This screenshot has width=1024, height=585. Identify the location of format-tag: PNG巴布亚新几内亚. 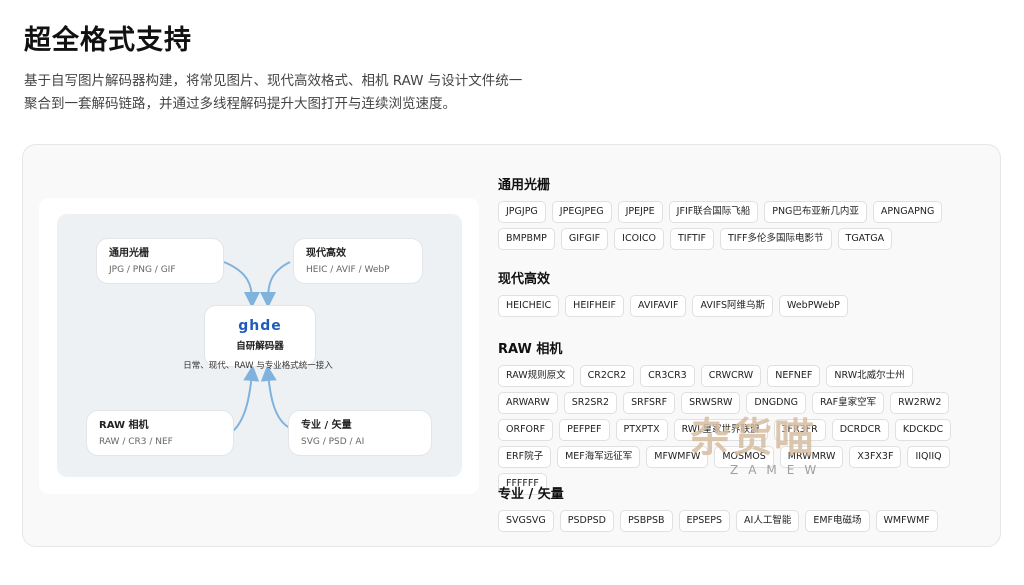
(815, 212).